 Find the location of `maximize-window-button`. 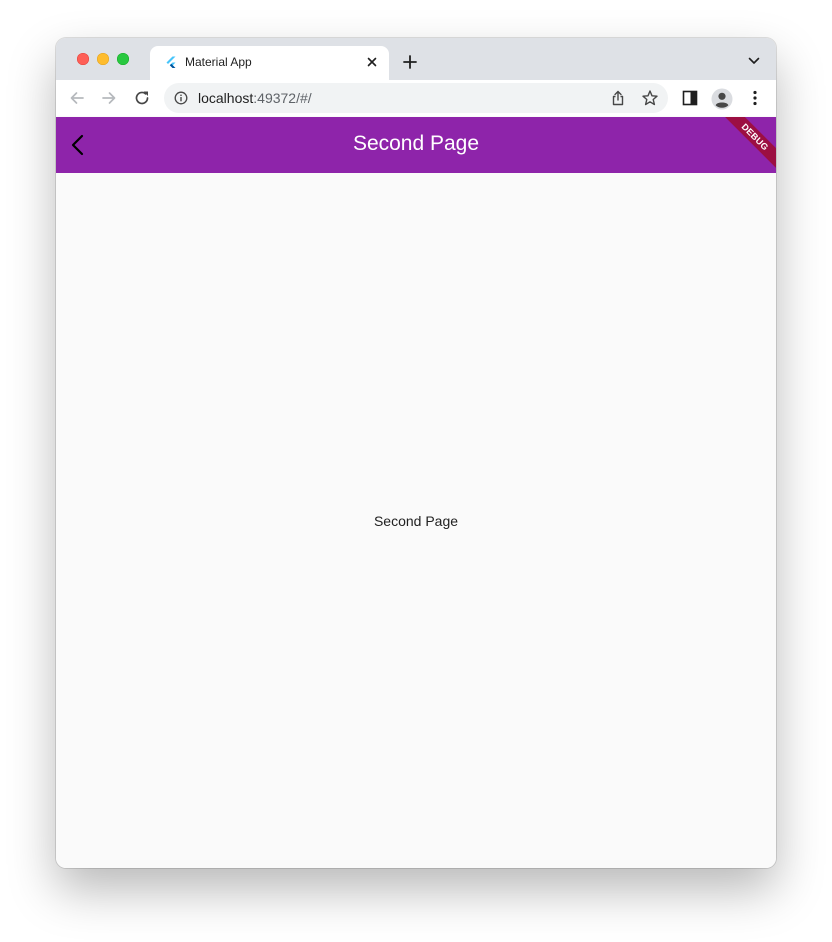

maximize-window-button is located at coordinates (123, 59).